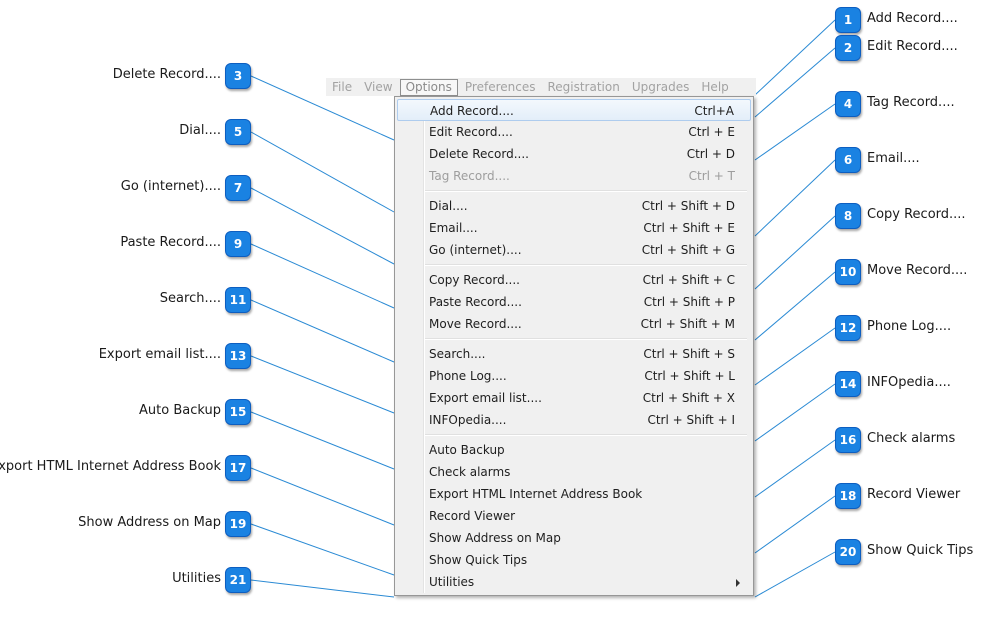  What do you see at coordinates (710, 154) in the screenshot?
I see `menu-item-shortcut: Ctrl + D` at bounding box center [710, 154].